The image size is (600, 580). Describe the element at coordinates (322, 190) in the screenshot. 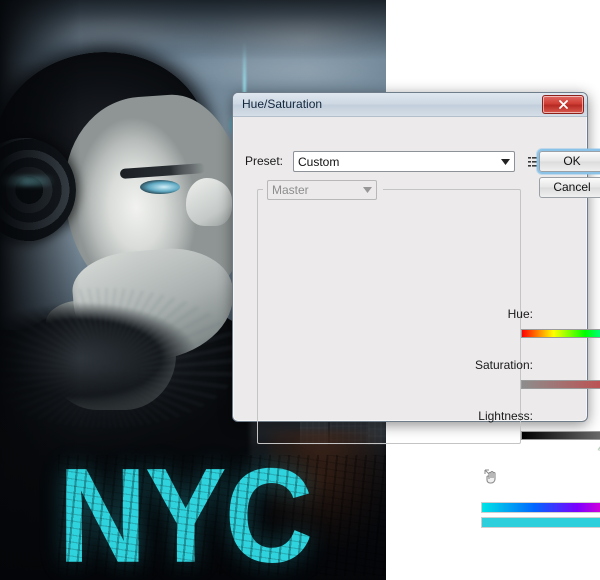

I see `channel-dropdown: Master` at that location.